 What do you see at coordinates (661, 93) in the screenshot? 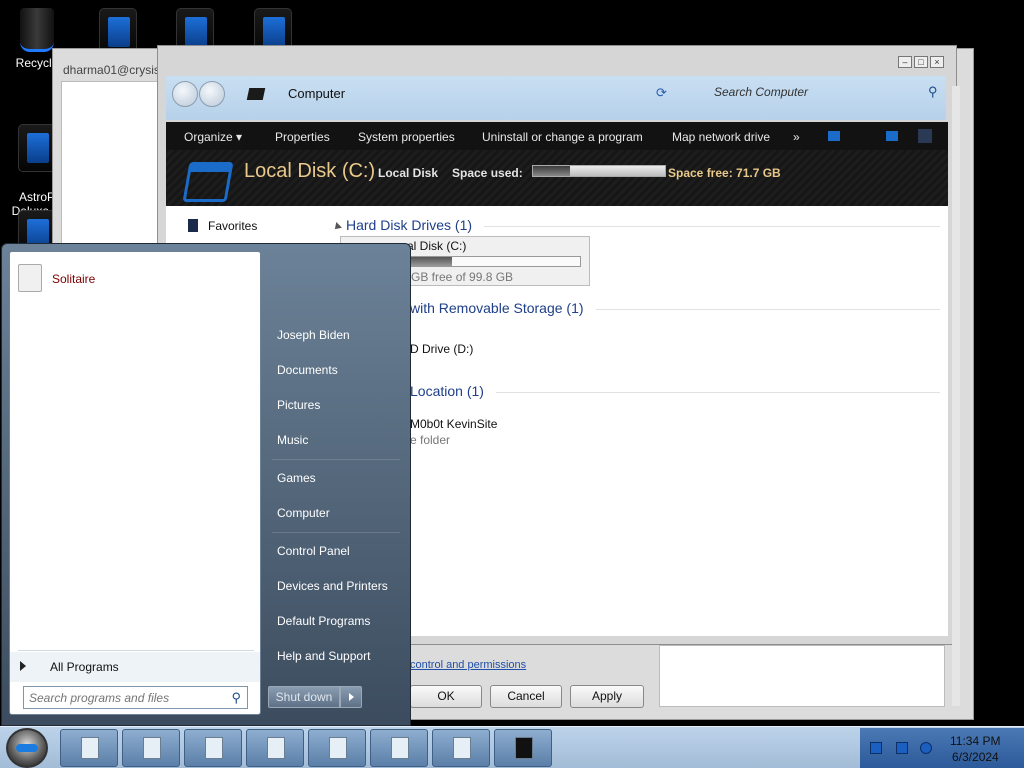
I see `refresh-icon: ⟳` at bounding box center [661, 93].